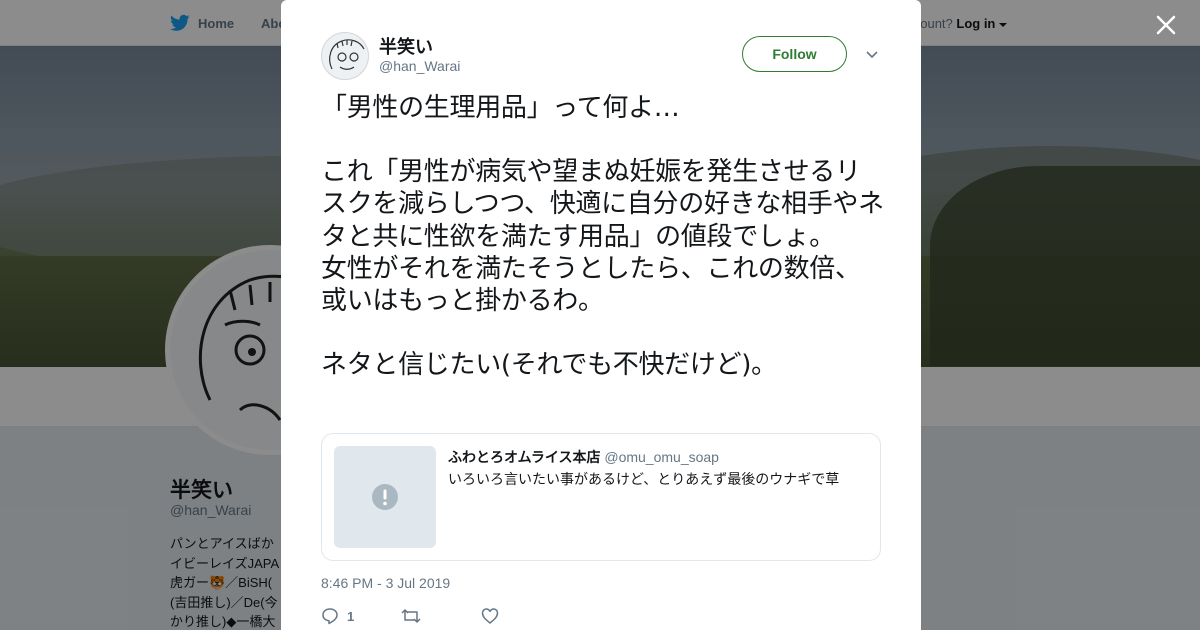  I want to click on tweet-paragraph: ネタと信じたい(それでも不快だけど)。, so click(549, 365).